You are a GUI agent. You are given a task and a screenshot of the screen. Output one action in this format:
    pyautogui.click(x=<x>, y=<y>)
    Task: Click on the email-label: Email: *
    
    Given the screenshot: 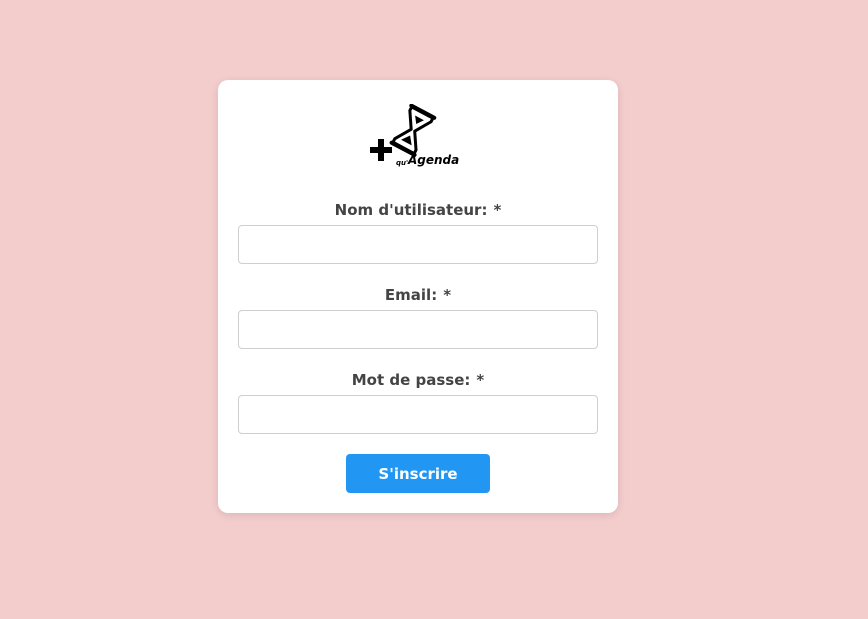 What is the action you would take?
    pyautogui.click(x=418, y=295)
    